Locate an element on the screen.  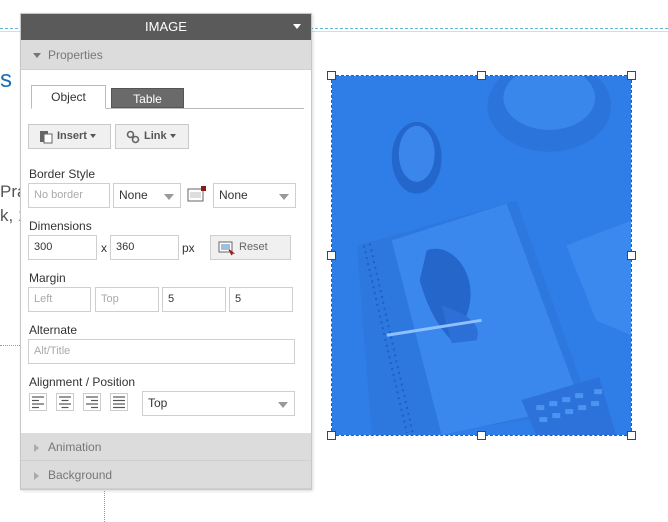
canvas-dotted-guide-vertical is located at coordinates (104, 505).